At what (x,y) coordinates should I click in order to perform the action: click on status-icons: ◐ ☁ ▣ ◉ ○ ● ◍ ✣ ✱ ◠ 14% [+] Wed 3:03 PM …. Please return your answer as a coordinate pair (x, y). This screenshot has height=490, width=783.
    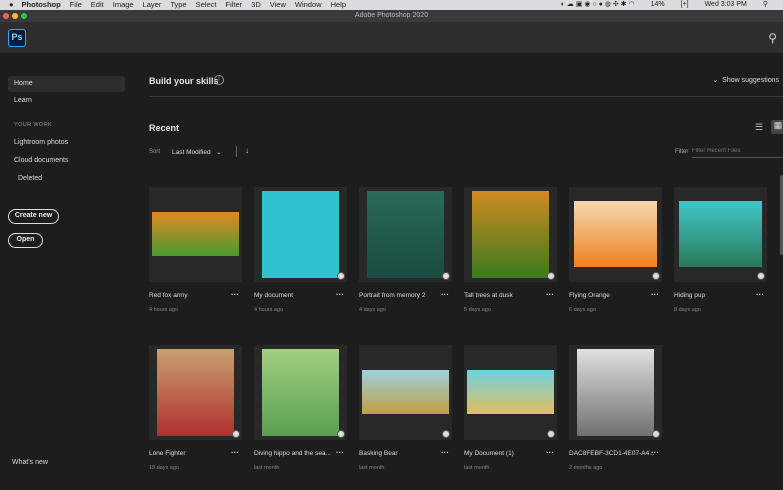
    Looking at the image, I should click on (665, 5).